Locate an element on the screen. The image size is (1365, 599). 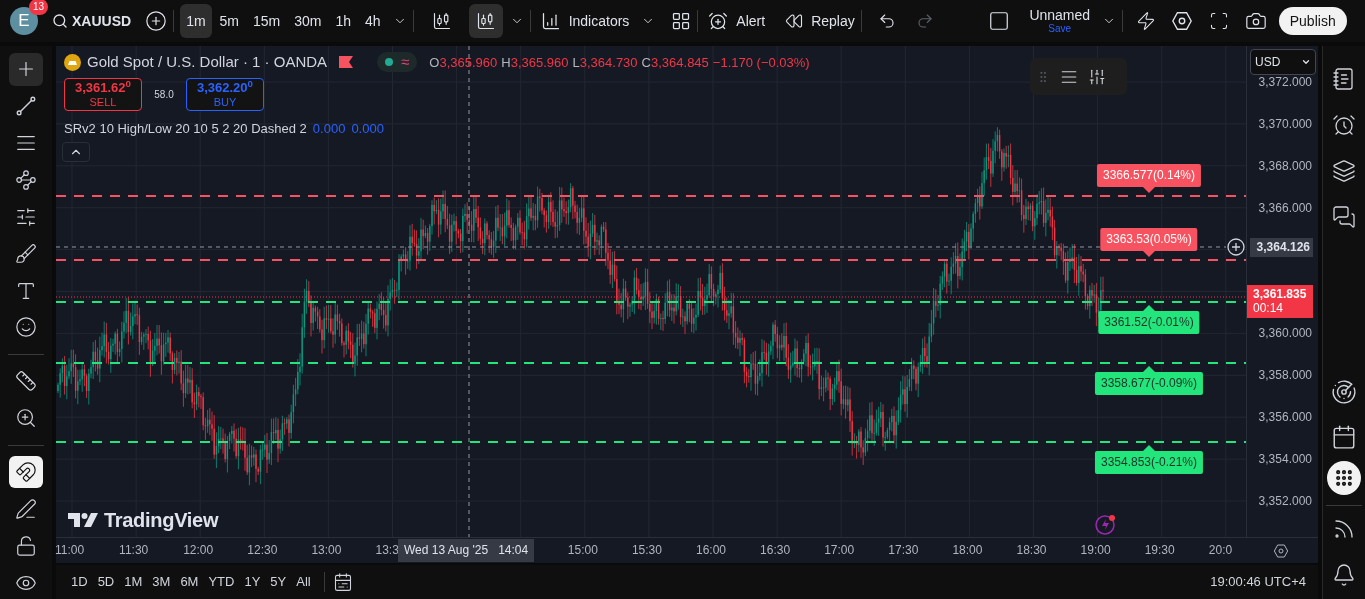
drawing-tool-button is located at coordinates (26, 69).